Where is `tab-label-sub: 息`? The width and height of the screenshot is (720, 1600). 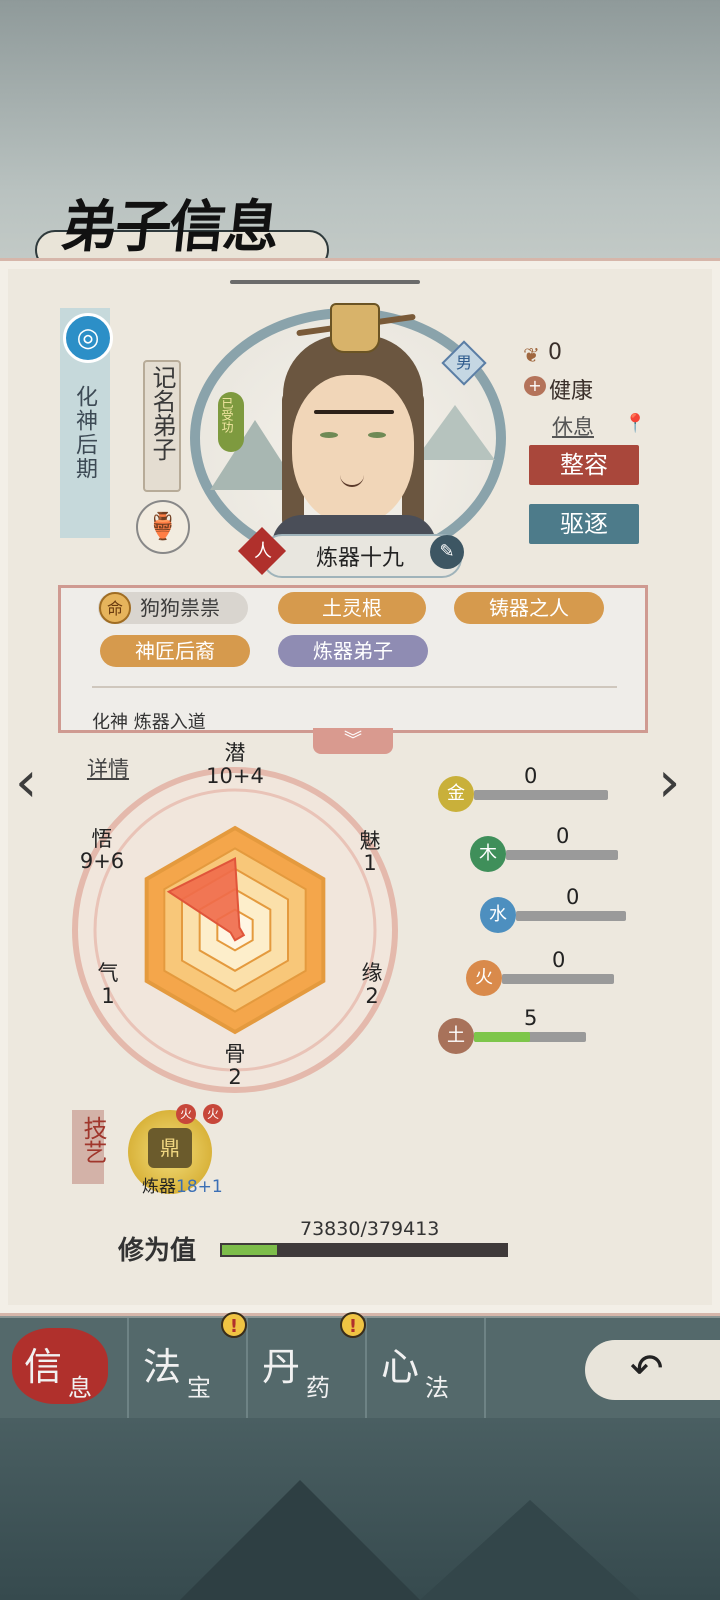 tab-label-sub: 息 is located at coordinates (80, 1388).